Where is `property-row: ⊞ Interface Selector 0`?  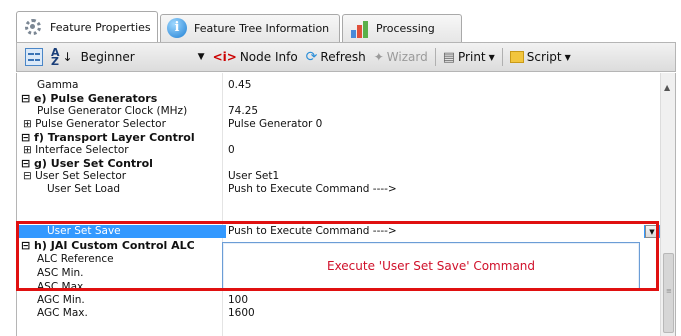 property-row: ⊞ Interface Selector 0 is located at coordinates (339, 150).